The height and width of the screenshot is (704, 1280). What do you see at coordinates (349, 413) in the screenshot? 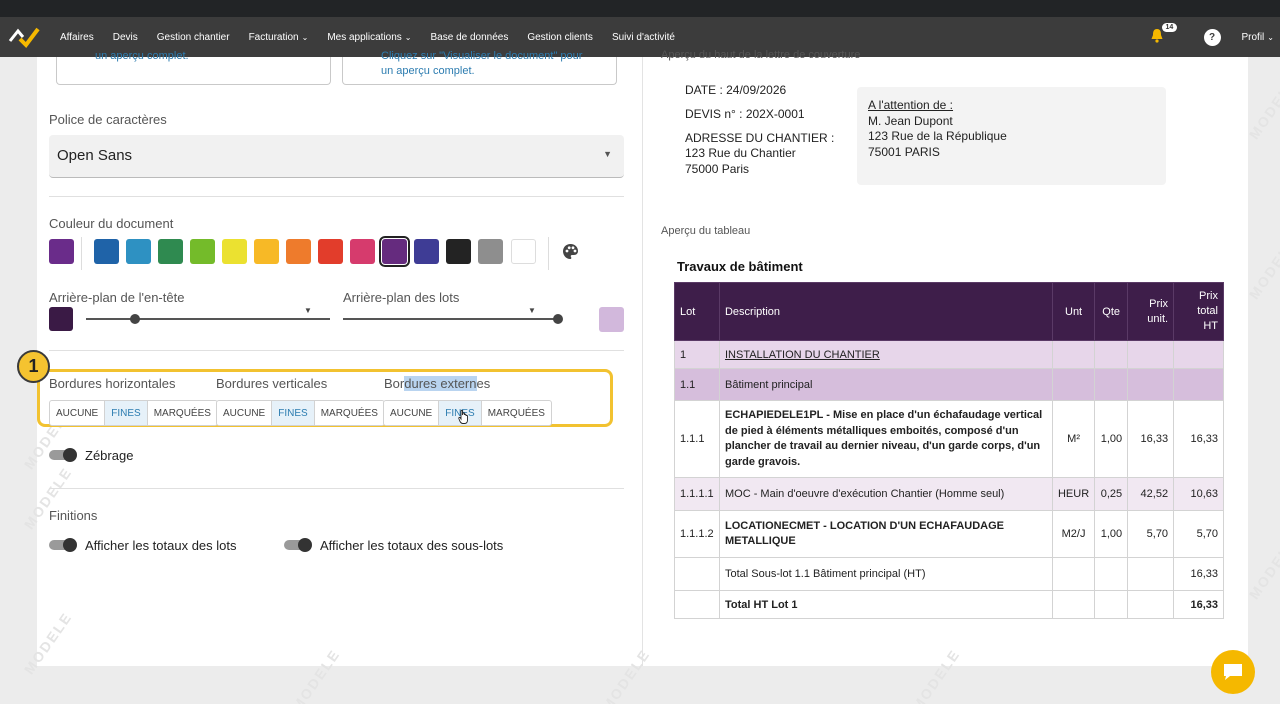
I see `vertical-borders-marked: MARQUÉES` at bounding box center [349, 413].